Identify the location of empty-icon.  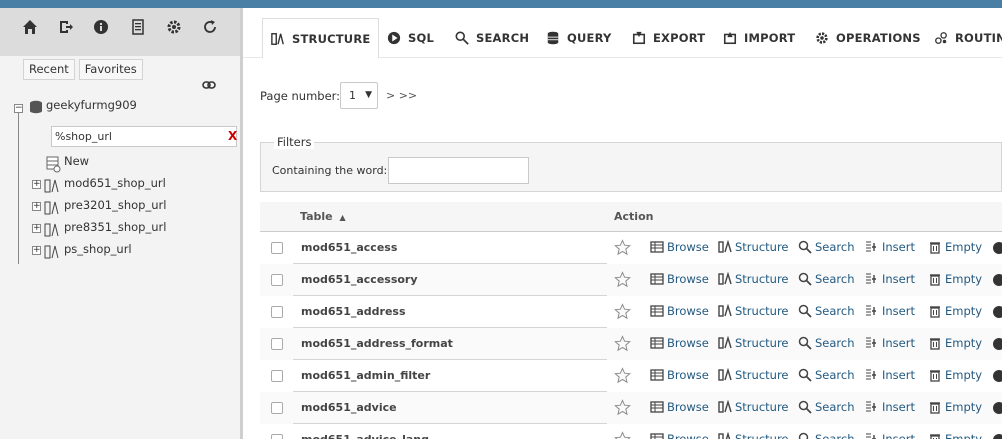
(935, 407).